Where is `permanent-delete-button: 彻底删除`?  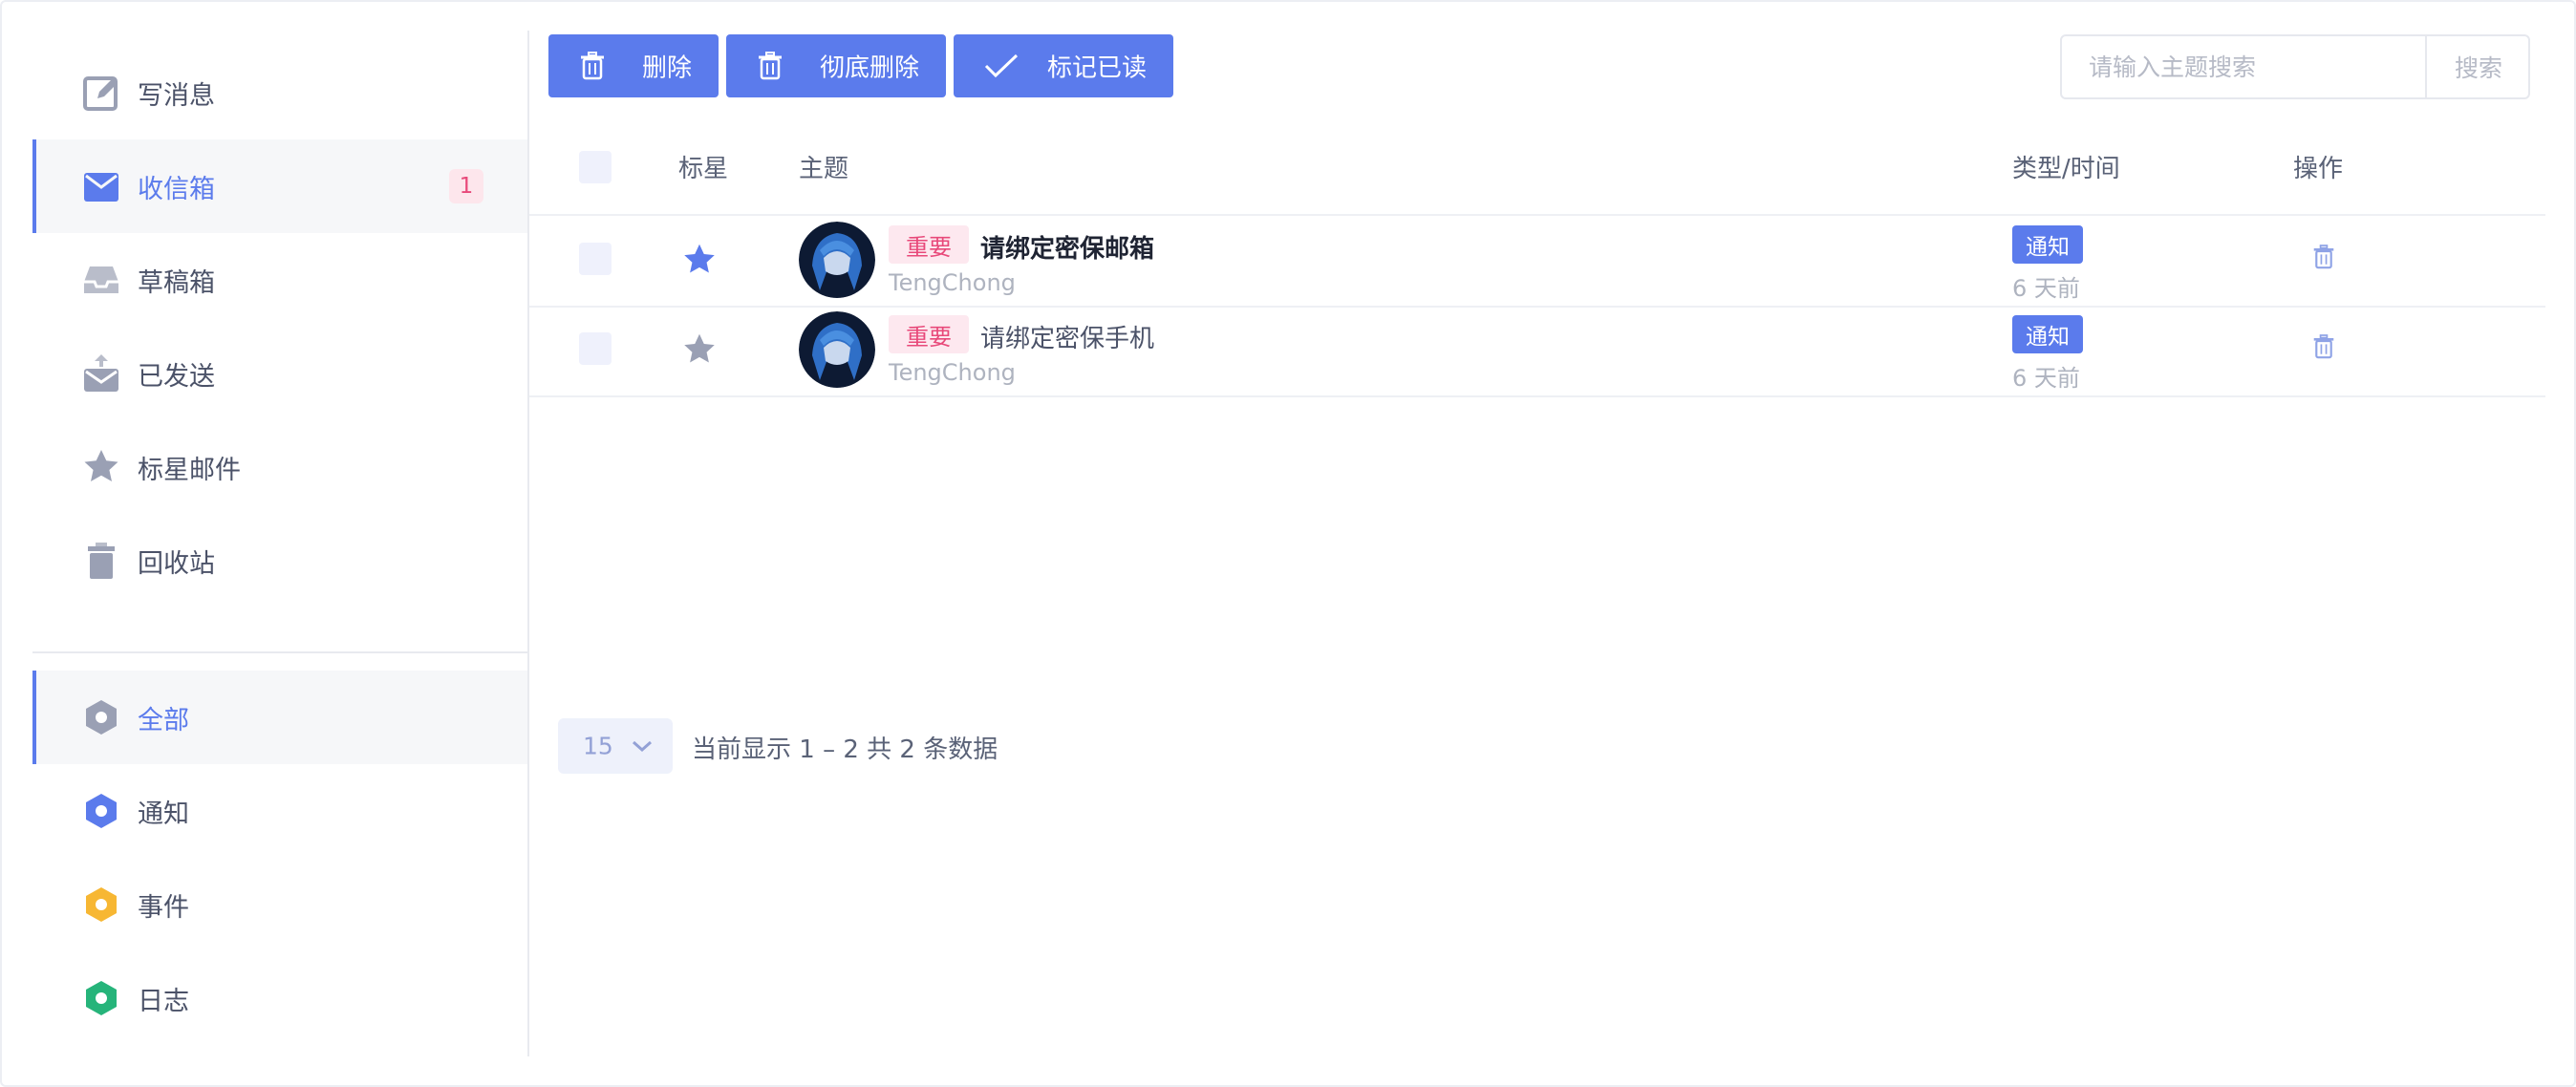 permanent-delete-button: 彻底删除 is located at coordinates (836, 65).